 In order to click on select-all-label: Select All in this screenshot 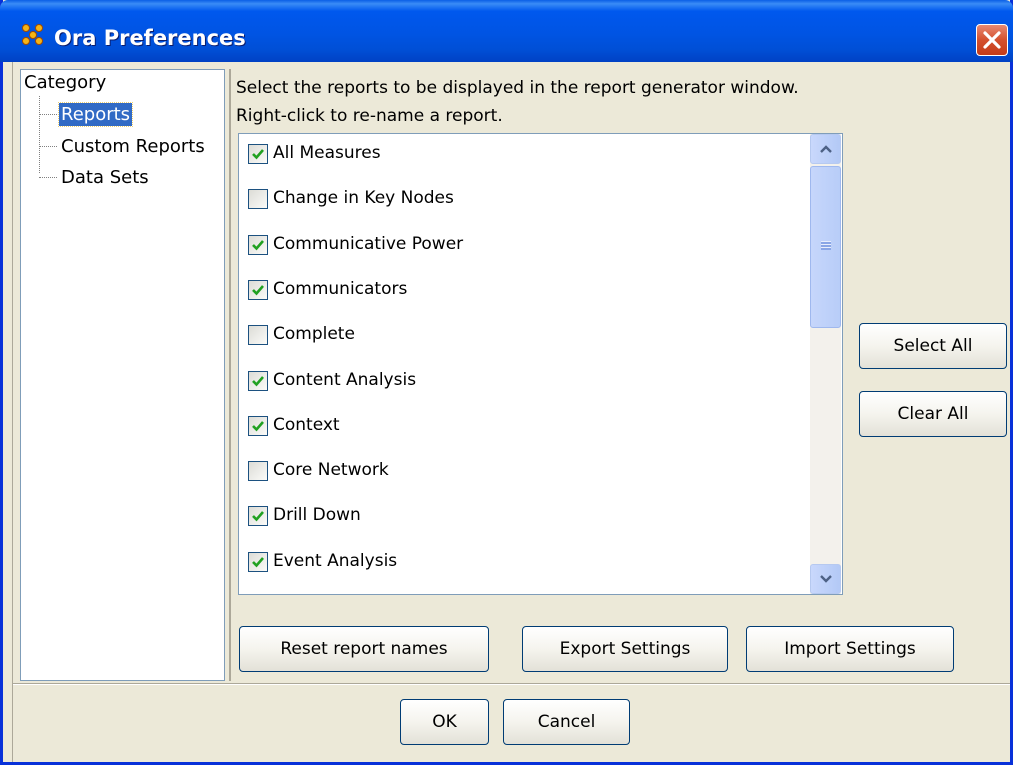, I will do `click(933, 346)`.